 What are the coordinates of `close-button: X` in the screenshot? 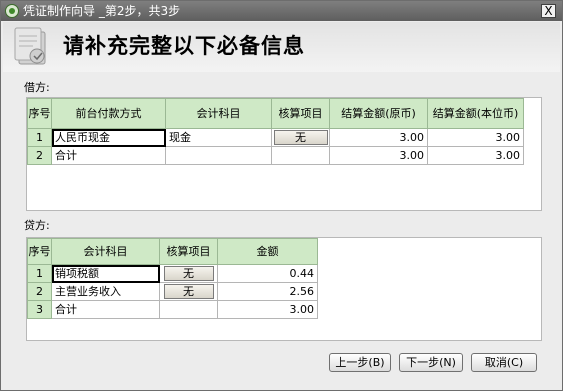 It's located at (548, 11).